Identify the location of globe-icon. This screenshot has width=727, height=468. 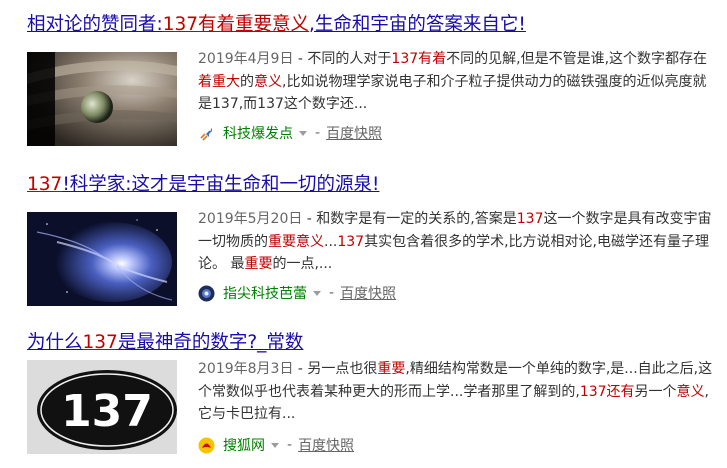
(206, 293).